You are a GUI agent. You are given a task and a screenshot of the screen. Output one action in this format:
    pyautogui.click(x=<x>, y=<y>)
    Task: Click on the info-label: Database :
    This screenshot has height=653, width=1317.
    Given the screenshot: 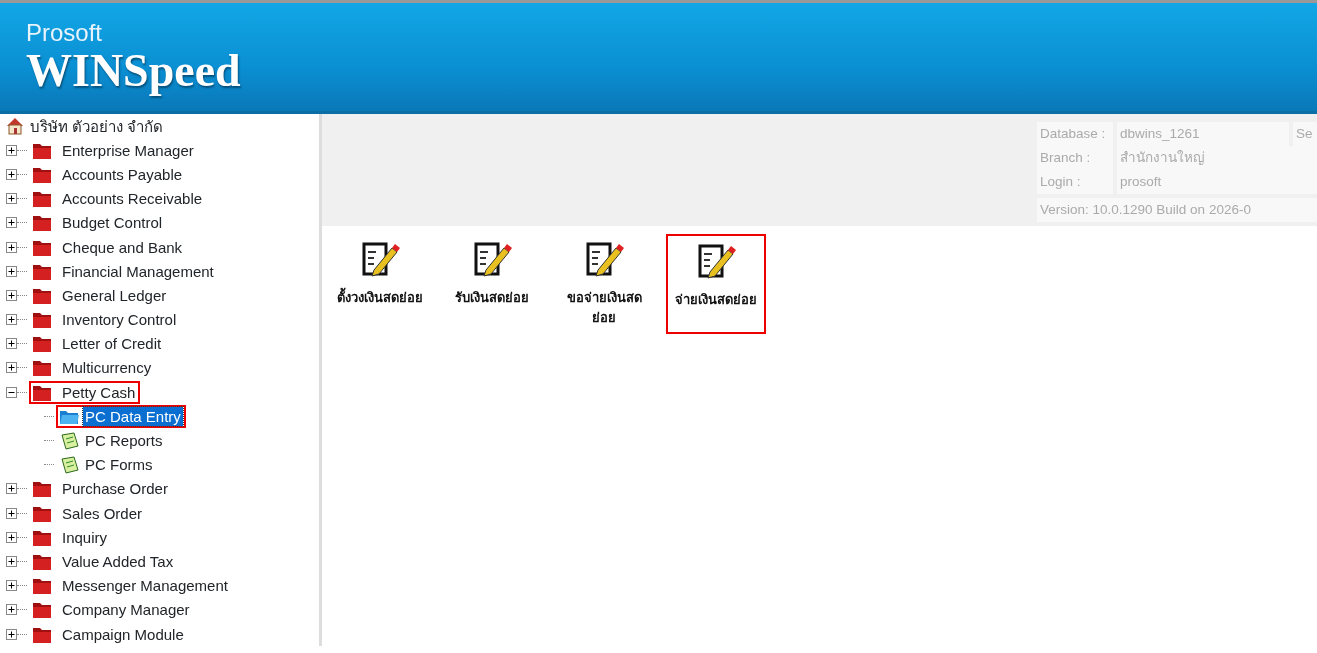 What is the action you would take?
    pyautogui.click(x=1075, y=134)
    